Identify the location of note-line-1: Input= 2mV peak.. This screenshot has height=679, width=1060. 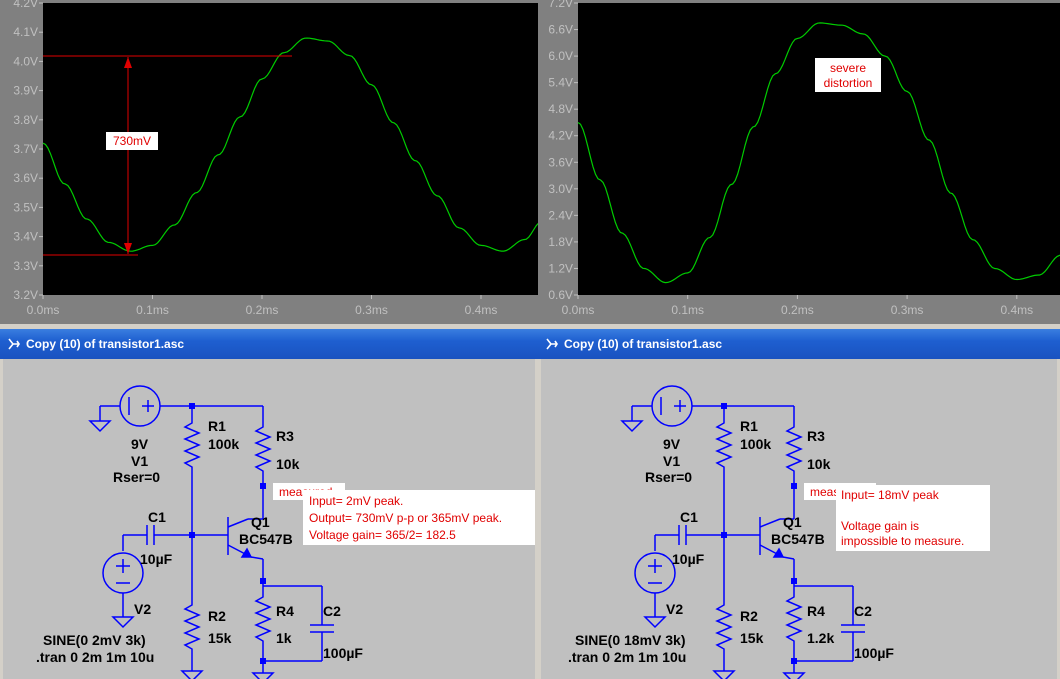
(356, 501).